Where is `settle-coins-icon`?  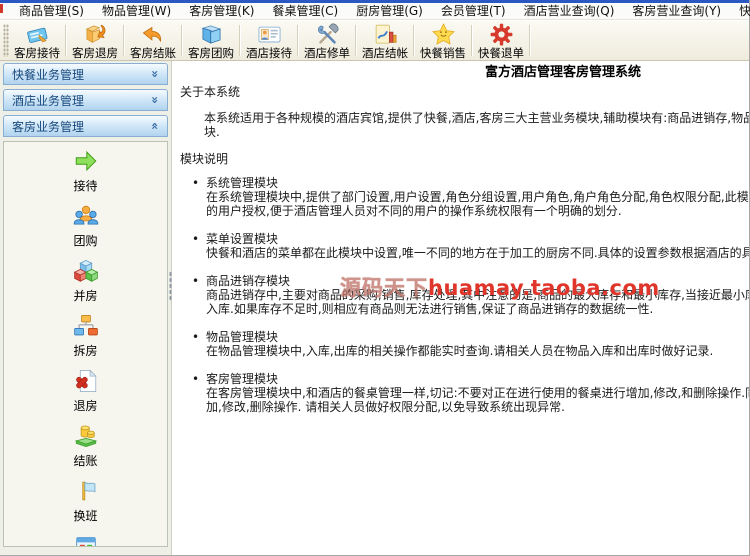
settle-coins-icon is located at coordinates (86, 436).